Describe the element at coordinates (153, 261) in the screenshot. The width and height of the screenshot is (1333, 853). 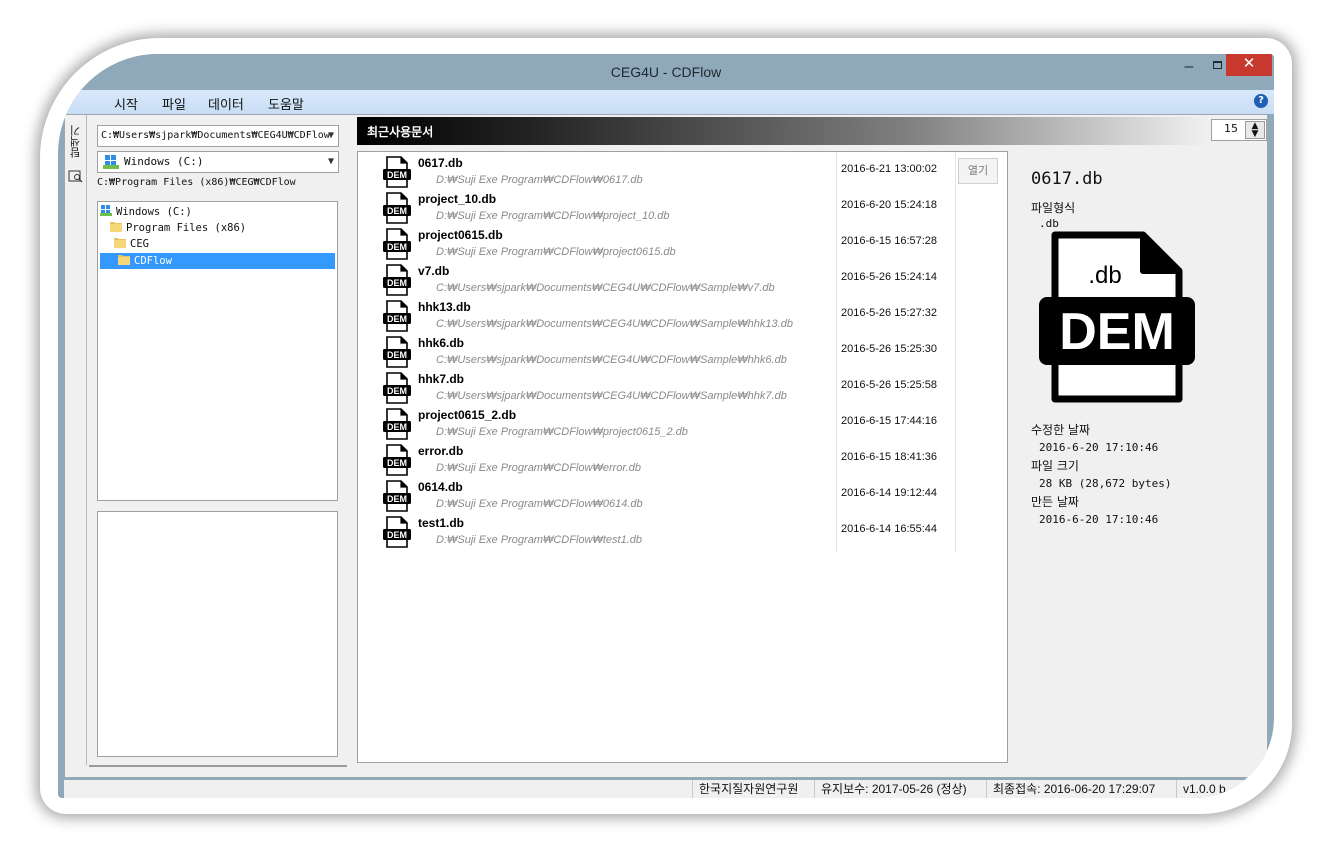
I see `tree-item-label: CDFlow` at that location.